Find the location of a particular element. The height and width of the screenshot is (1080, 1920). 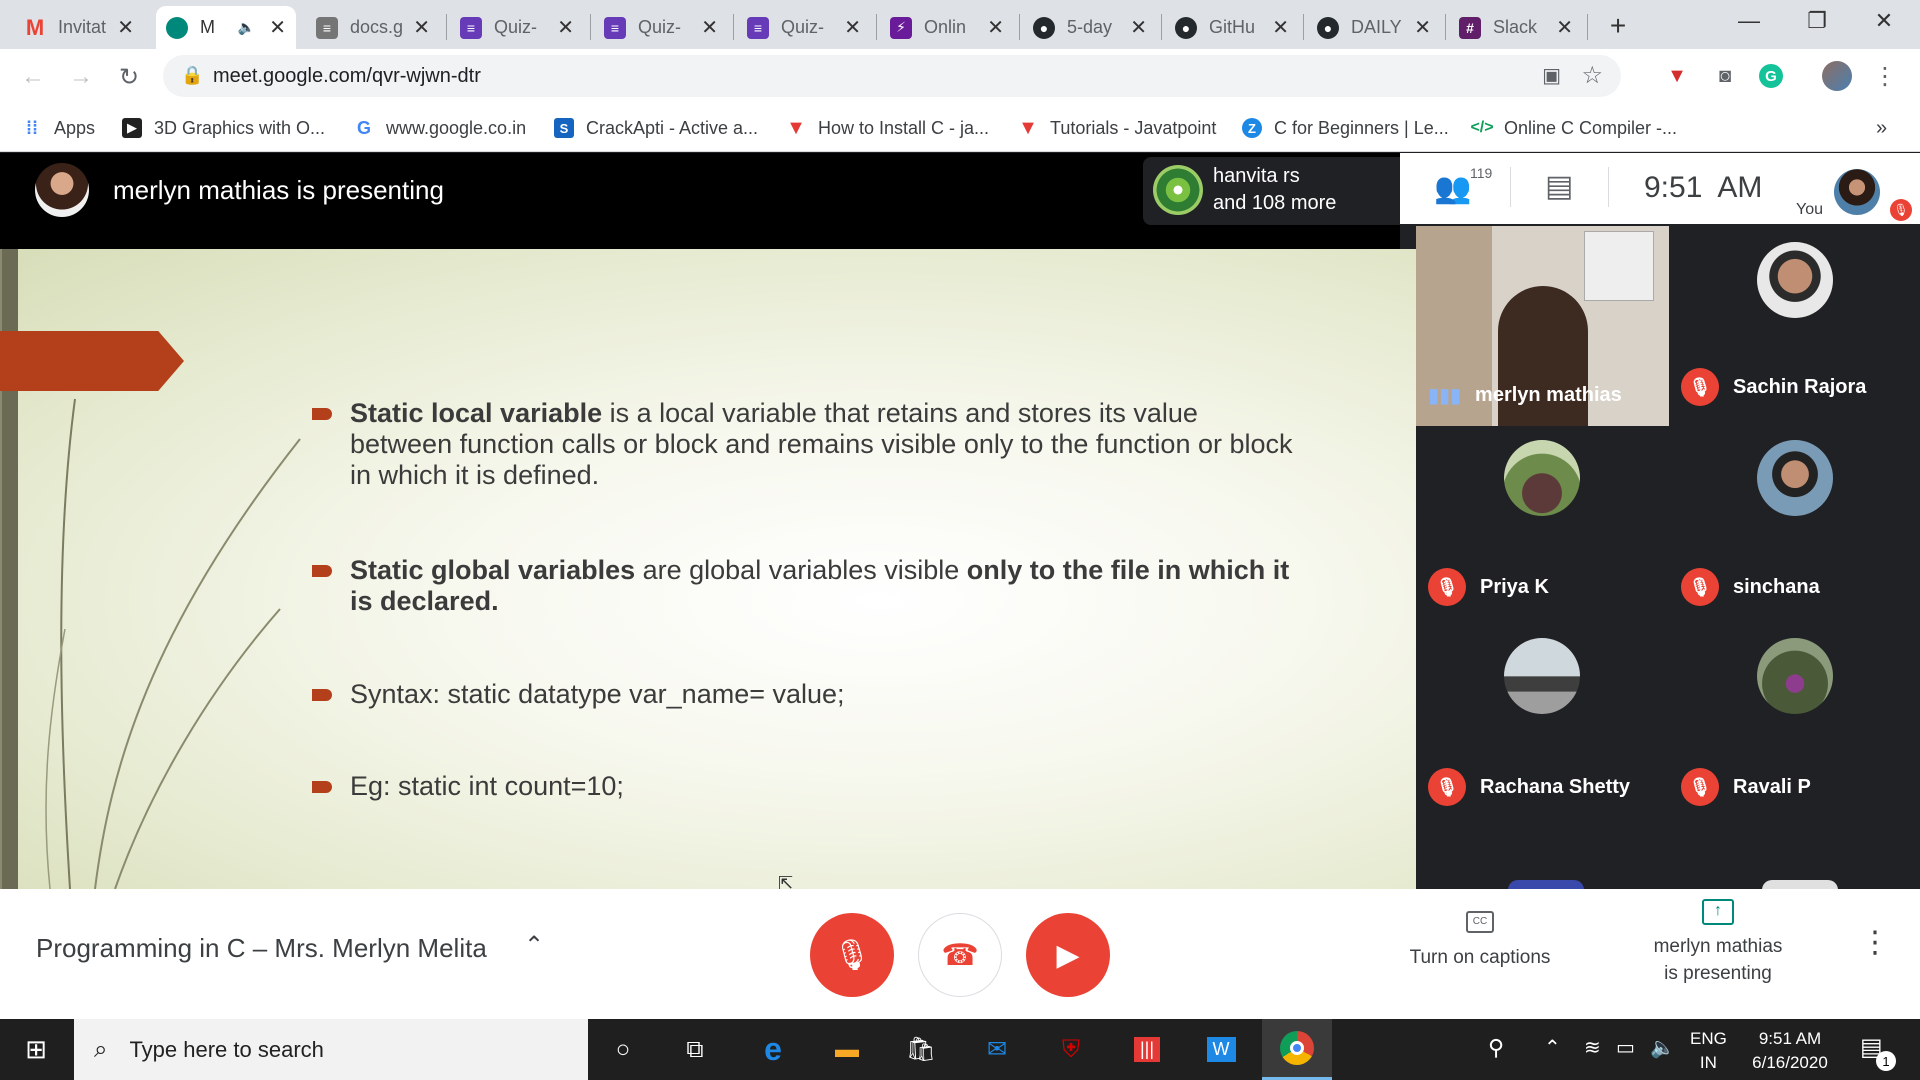

taskbar-mail: ✉ is located at coordinates (997, 1049).